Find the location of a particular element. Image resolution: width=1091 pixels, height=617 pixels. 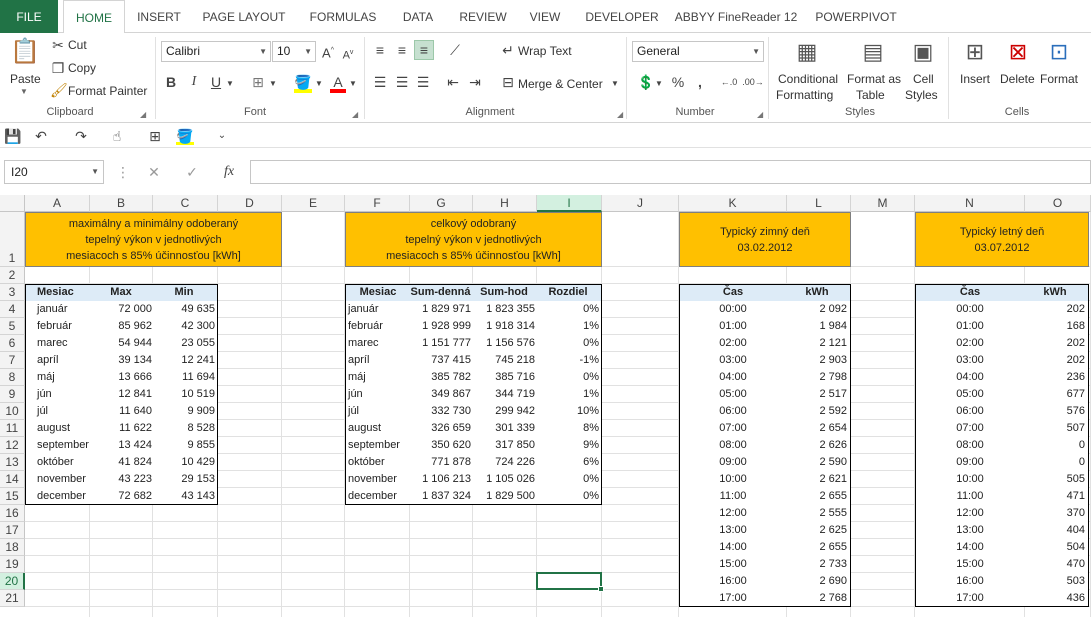

insert-cells-icon: ⊞ is located at coordinates (975, 52).